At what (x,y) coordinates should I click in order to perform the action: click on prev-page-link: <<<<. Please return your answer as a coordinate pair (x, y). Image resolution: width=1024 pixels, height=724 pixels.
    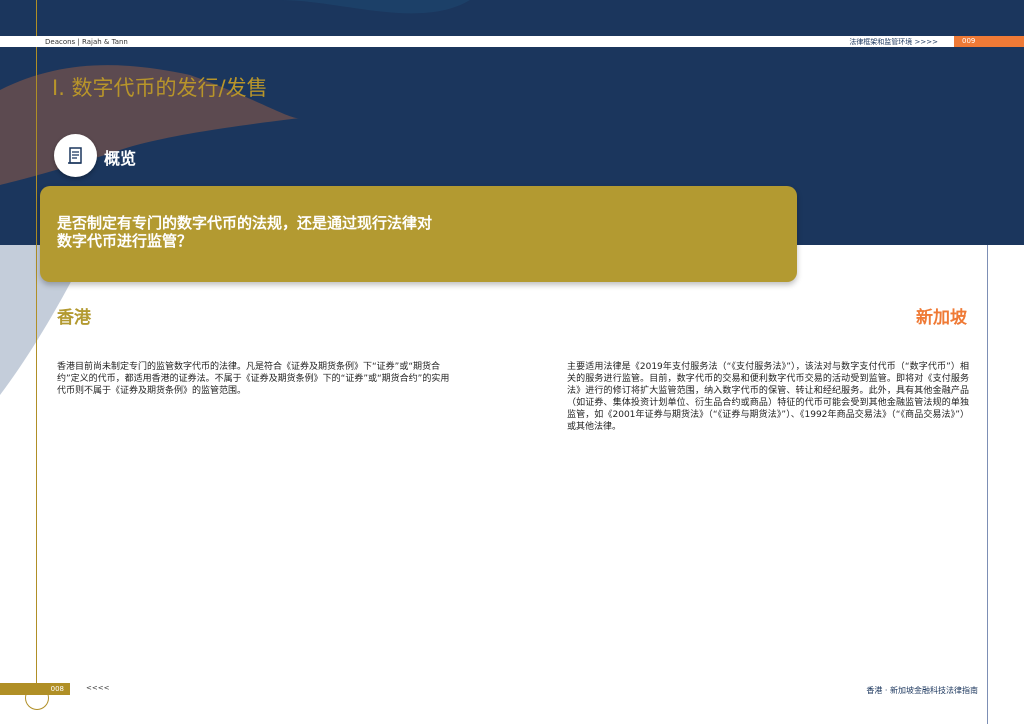
    Looking at the image, I should click on (97, 688).